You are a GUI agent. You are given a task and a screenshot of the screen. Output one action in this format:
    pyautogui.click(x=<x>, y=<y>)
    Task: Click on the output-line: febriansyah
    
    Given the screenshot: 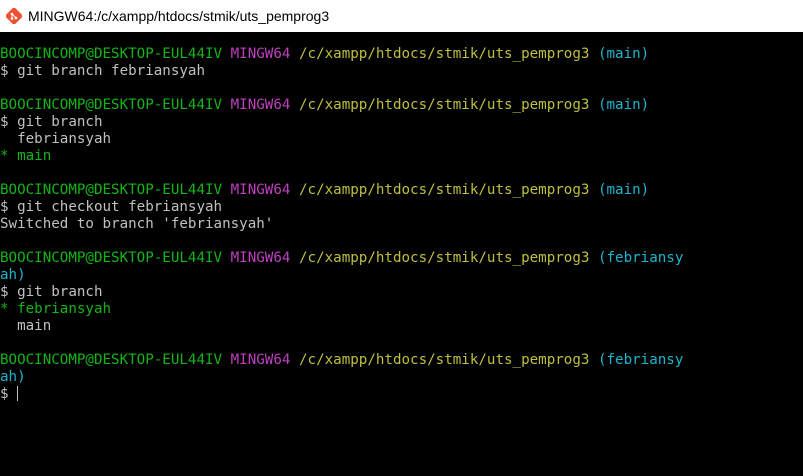 What is the action you would take?
    pyautogui.click(x=56, y=139)
    